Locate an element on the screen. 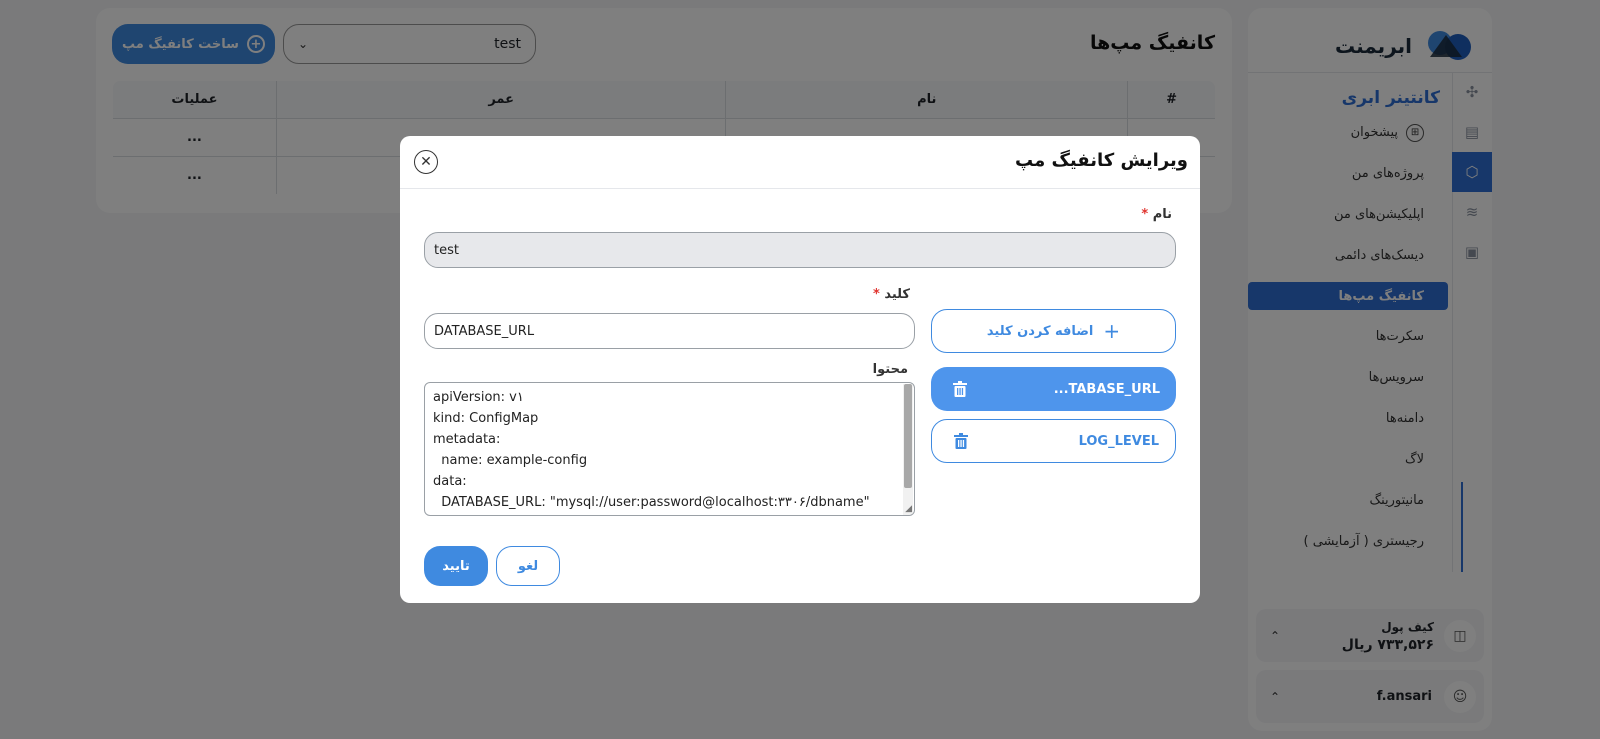  content-field-label: محتوا is located at coordinates (890, 369).